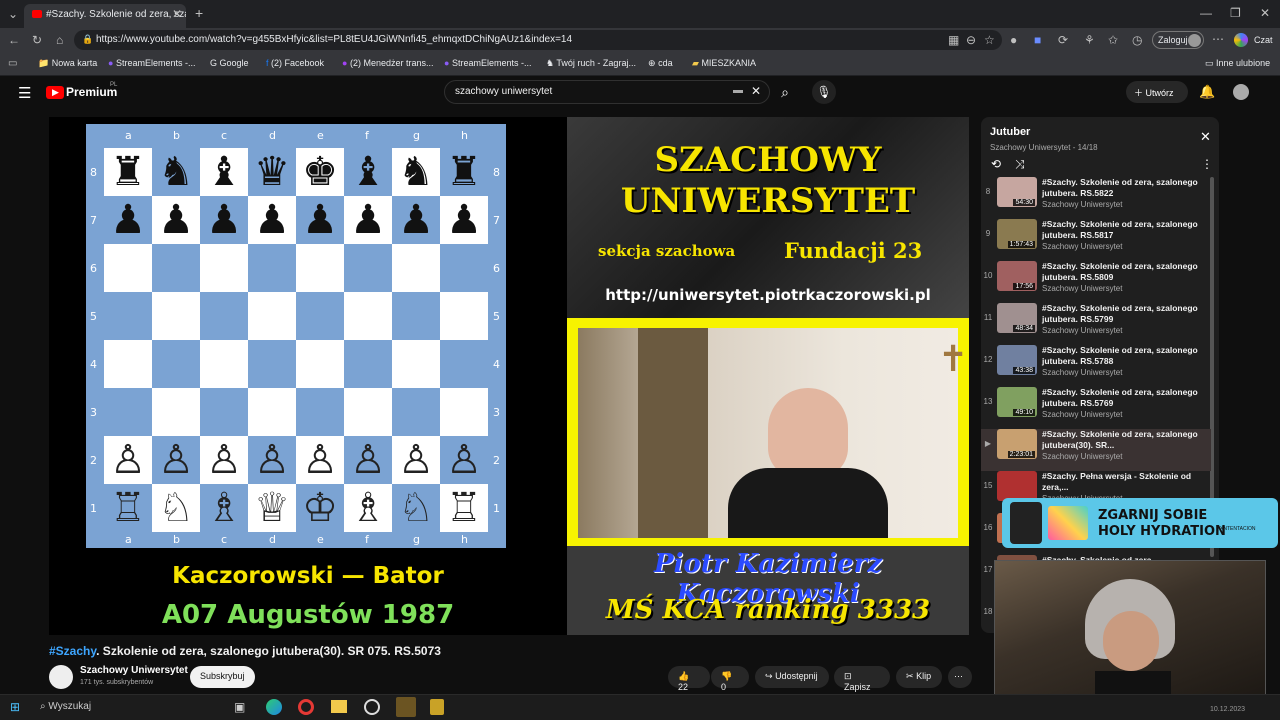  I want to click on explorer-taskbar-icon, so click(339, 706).